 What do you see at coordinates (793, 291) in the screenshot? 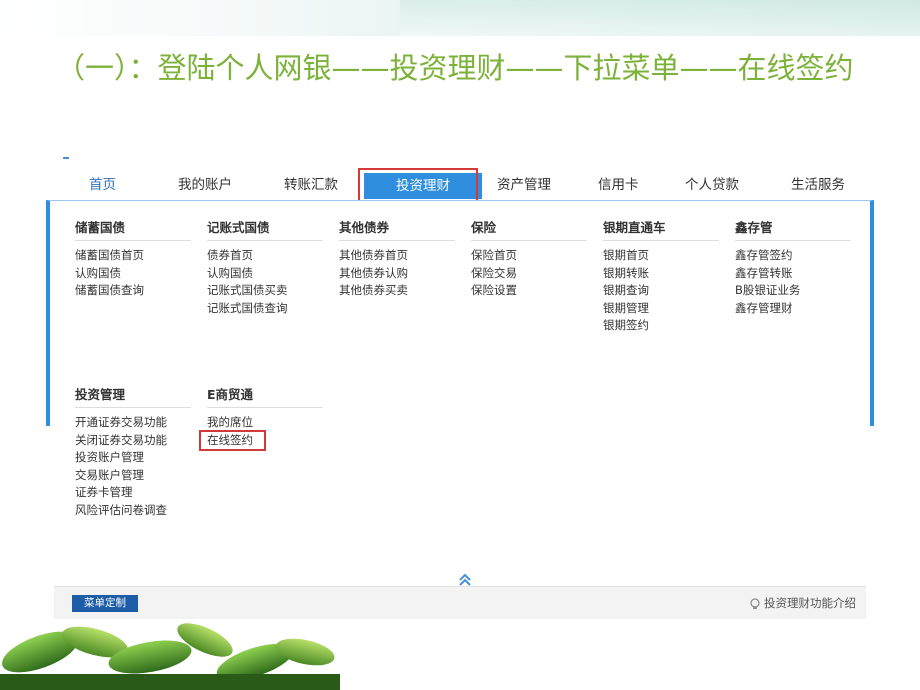
I see `menu-item: B股银证业务` at bounding box center [793, 291].